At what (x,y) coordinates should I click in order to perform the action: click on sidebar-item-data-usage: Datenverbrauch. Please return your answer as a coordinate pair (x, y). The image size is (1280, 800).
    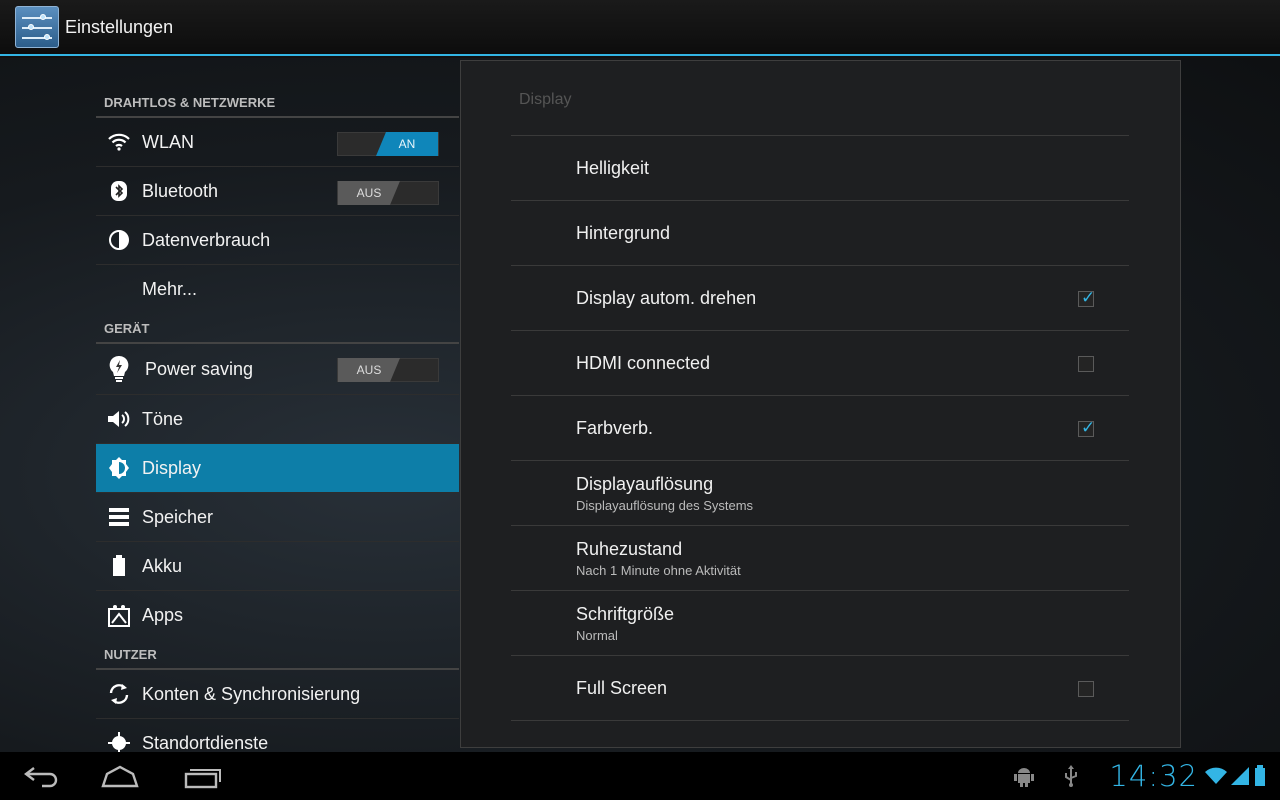
    Looking at the image, I should click on (277, 240).